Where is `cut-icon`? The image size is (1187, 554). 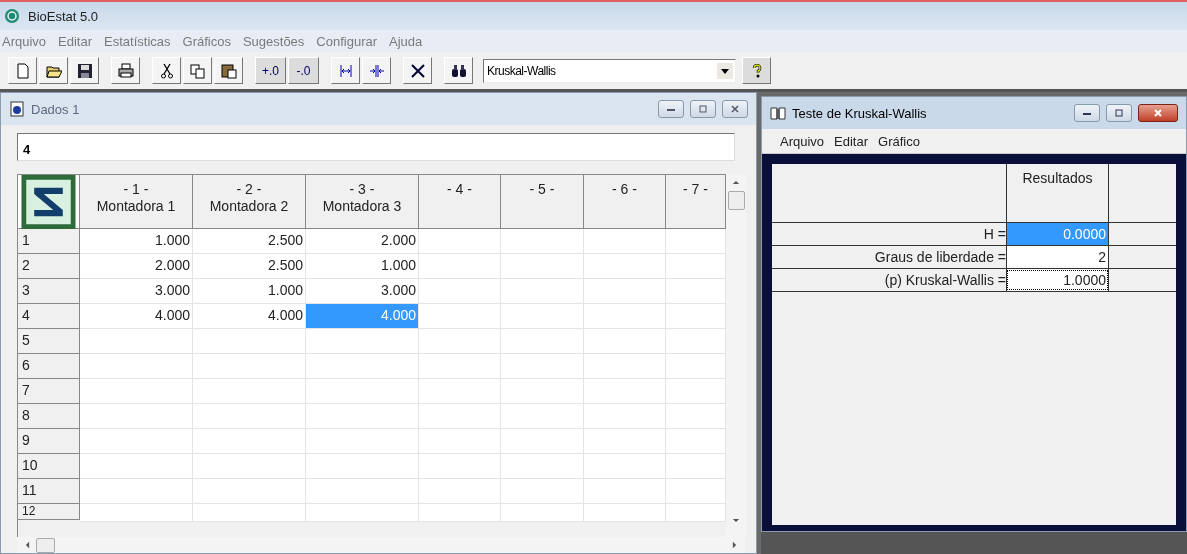
cut-icon is located at coordinates (166, 70).